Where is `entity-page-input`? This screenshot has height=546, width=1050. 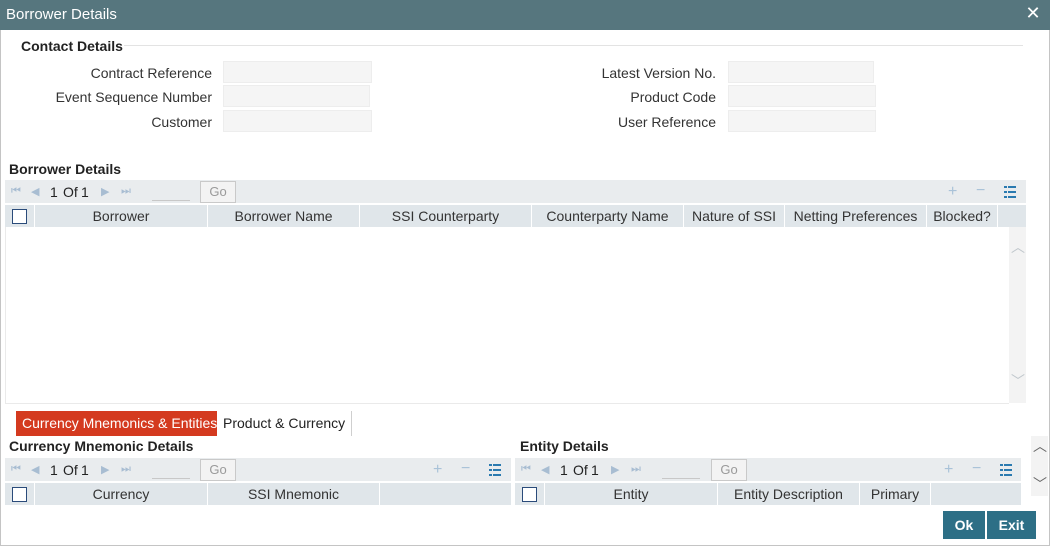 entity-page-input is located at coordinates (681, 469).